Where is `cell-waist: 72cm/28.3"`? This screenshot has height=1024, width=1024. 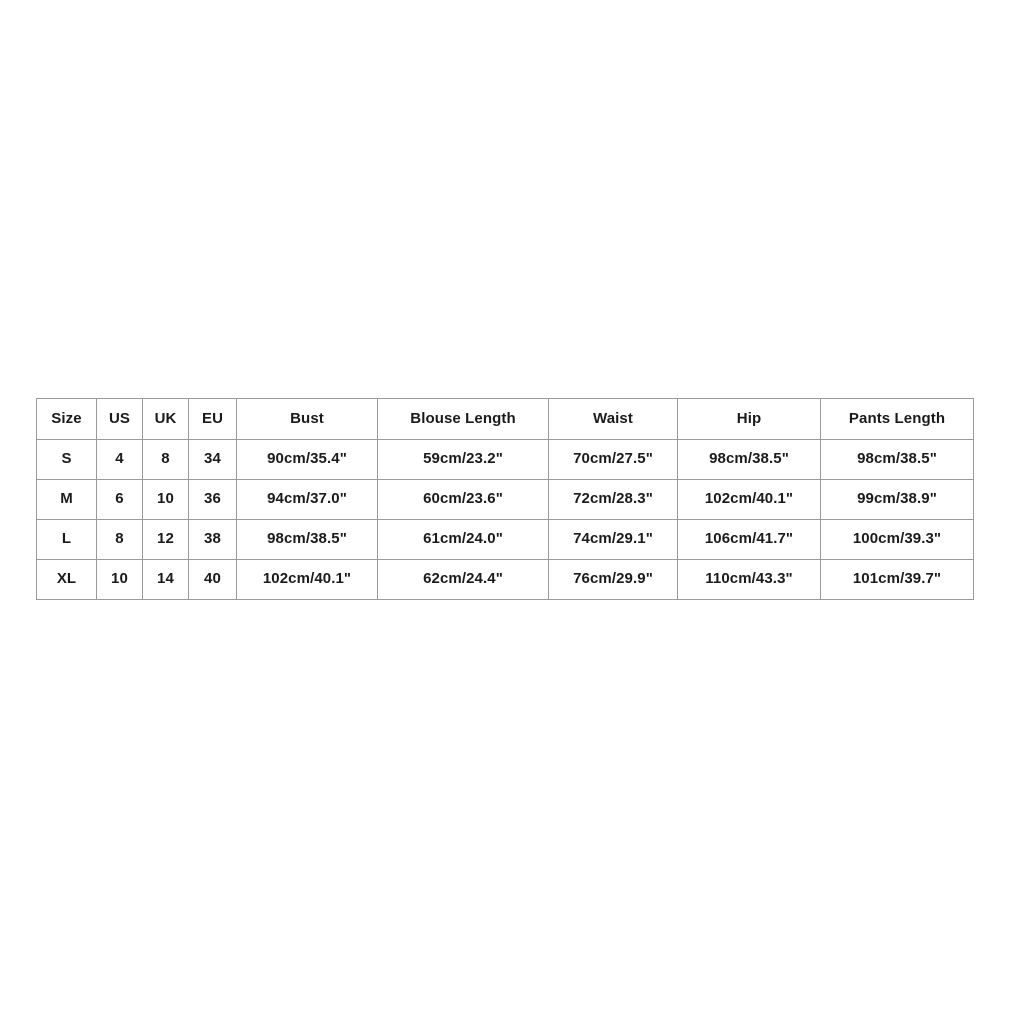
cell-waist: 72cm/28.3" is located at coordinates (613, 499).